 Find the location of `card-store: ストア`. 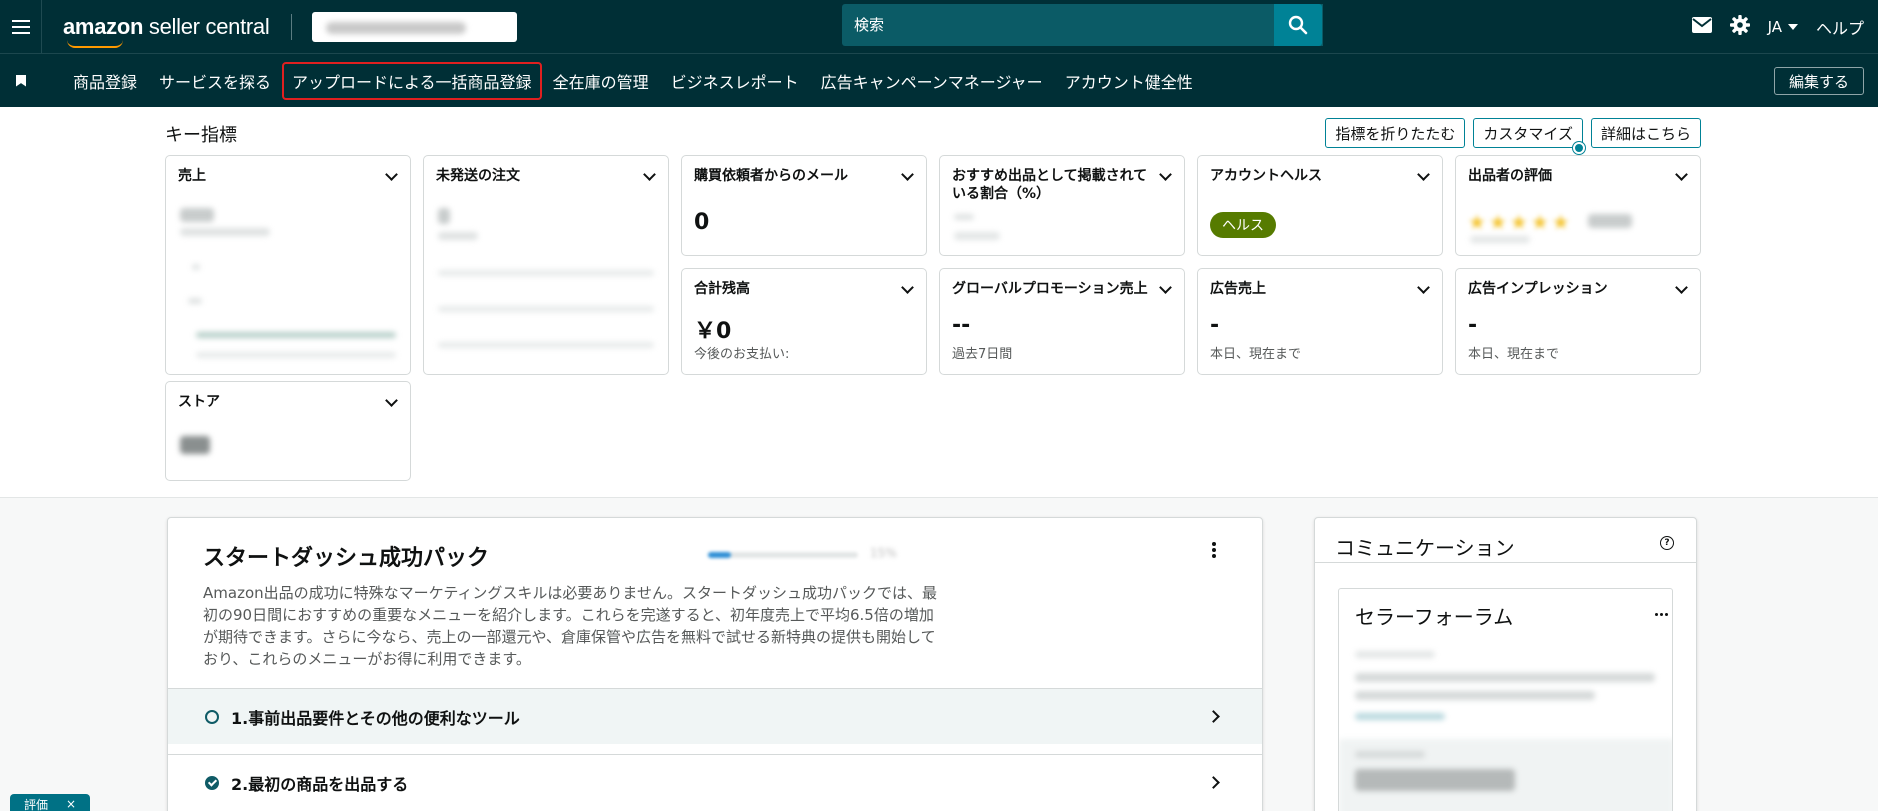

card-store: ストア is located at coordinates (288, 431).